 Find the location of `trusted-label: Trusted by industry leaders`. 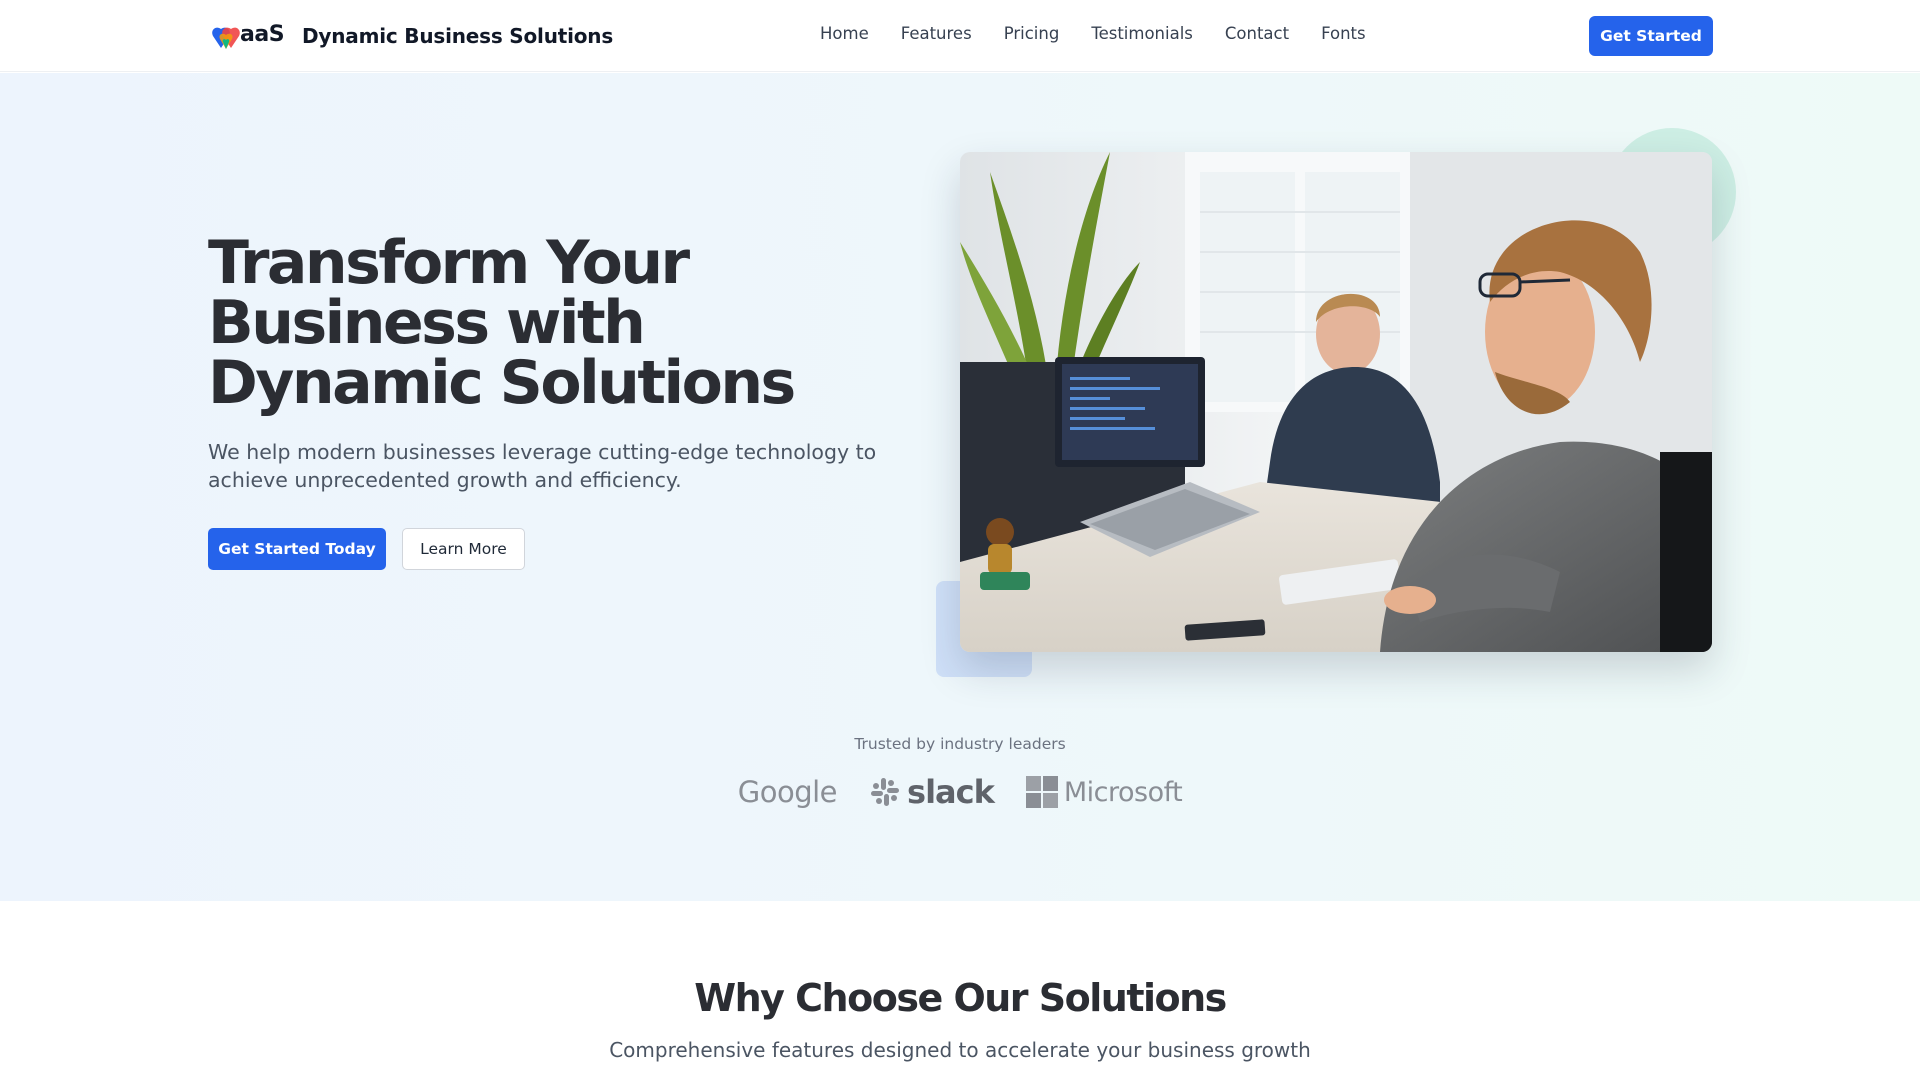

trusted-label: Trusted by industry leaders is located at coordinates (960, 744).